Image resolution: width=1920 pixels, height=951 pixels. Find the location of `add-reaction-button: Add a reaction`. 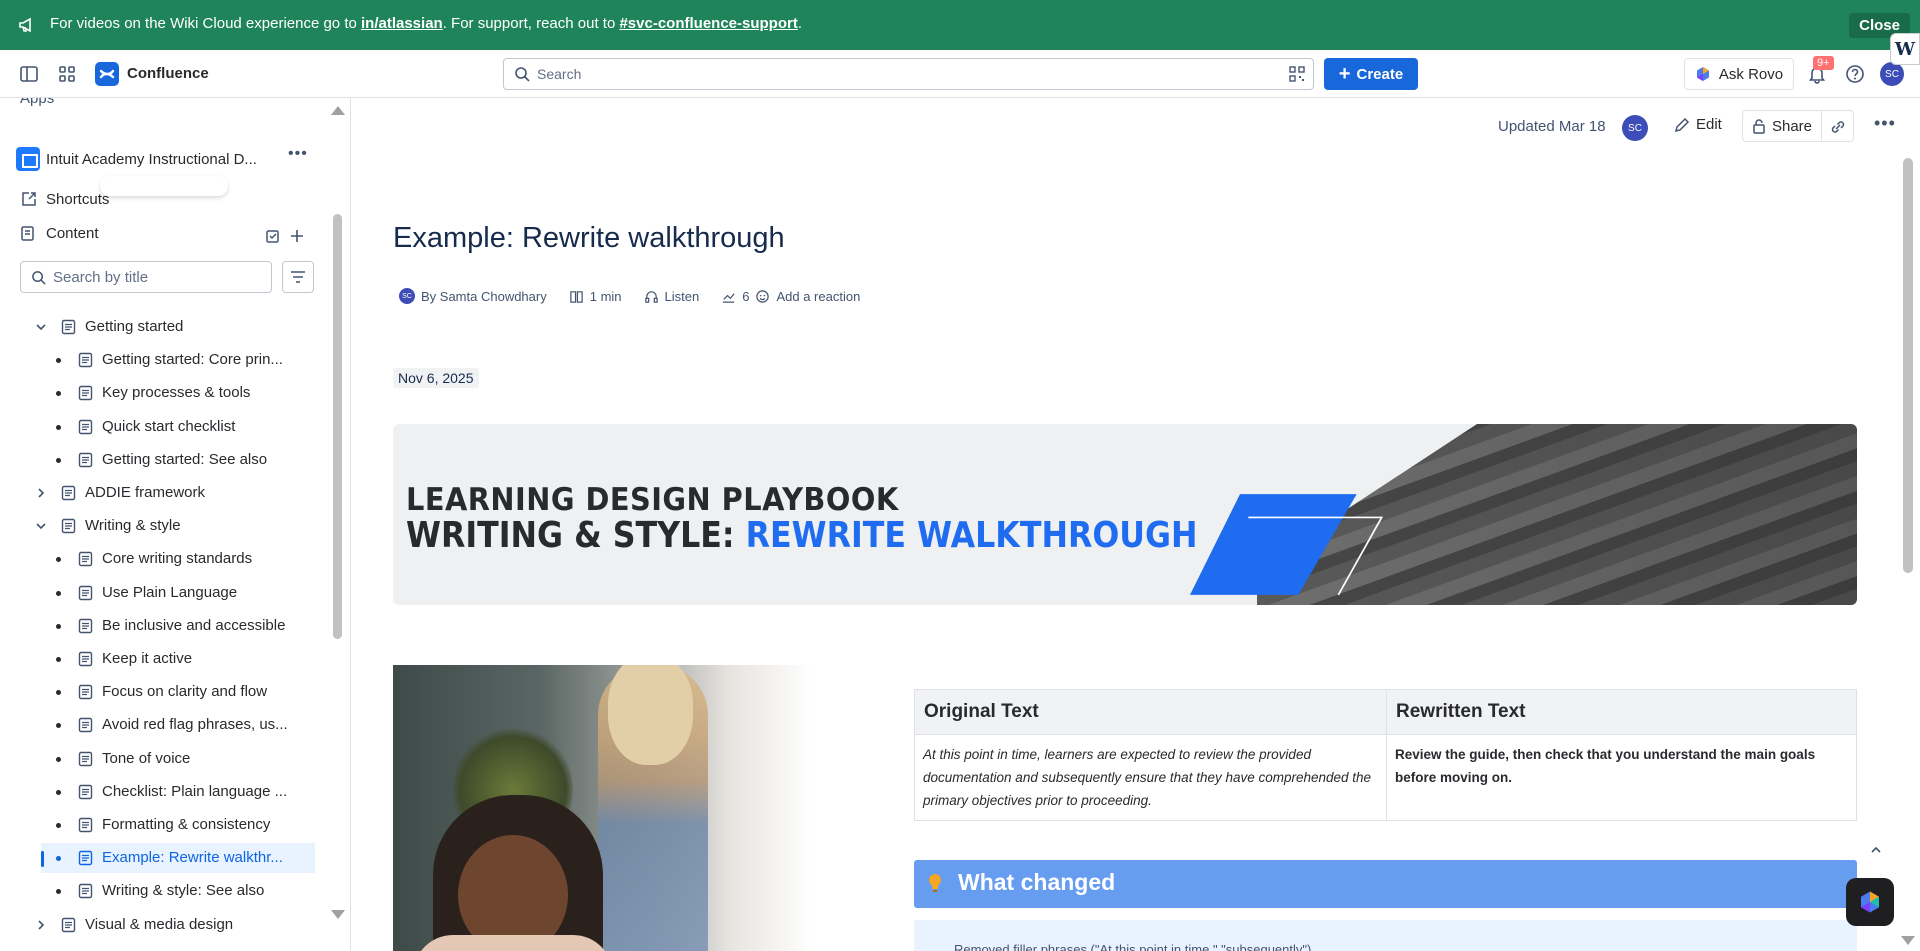

add-reaction-button: Add a reaction is located at coordinates (818, 296).